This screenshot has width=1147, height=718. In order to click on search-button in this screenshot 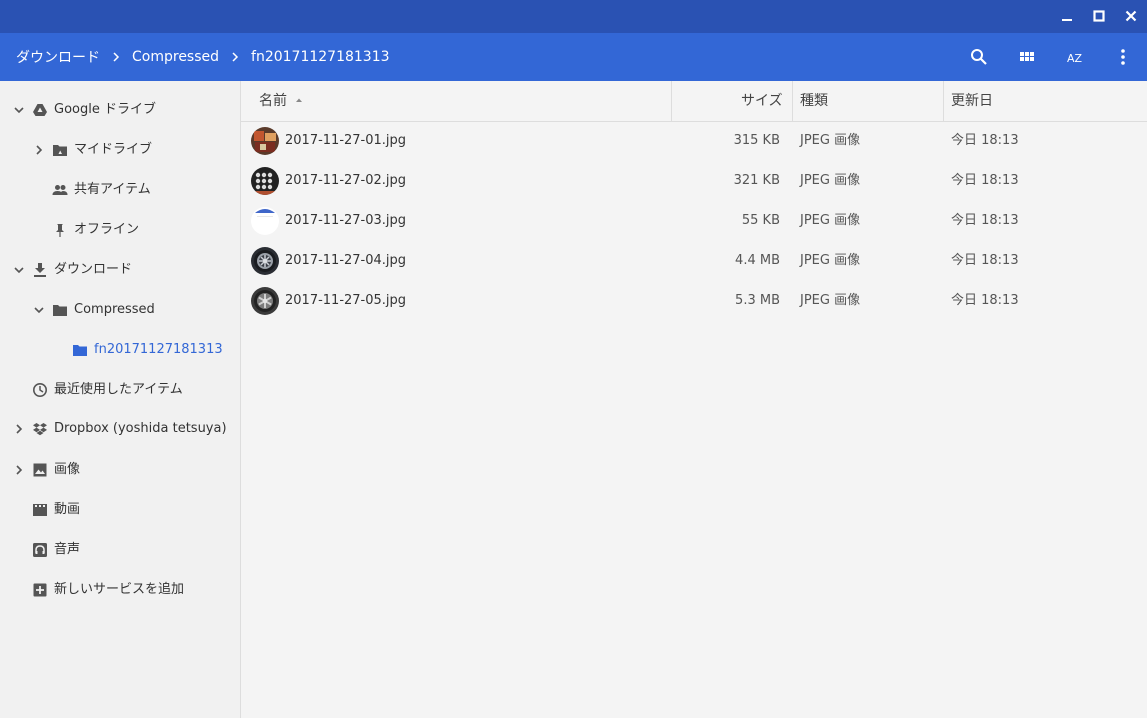, I will do `click(979, 57)`.